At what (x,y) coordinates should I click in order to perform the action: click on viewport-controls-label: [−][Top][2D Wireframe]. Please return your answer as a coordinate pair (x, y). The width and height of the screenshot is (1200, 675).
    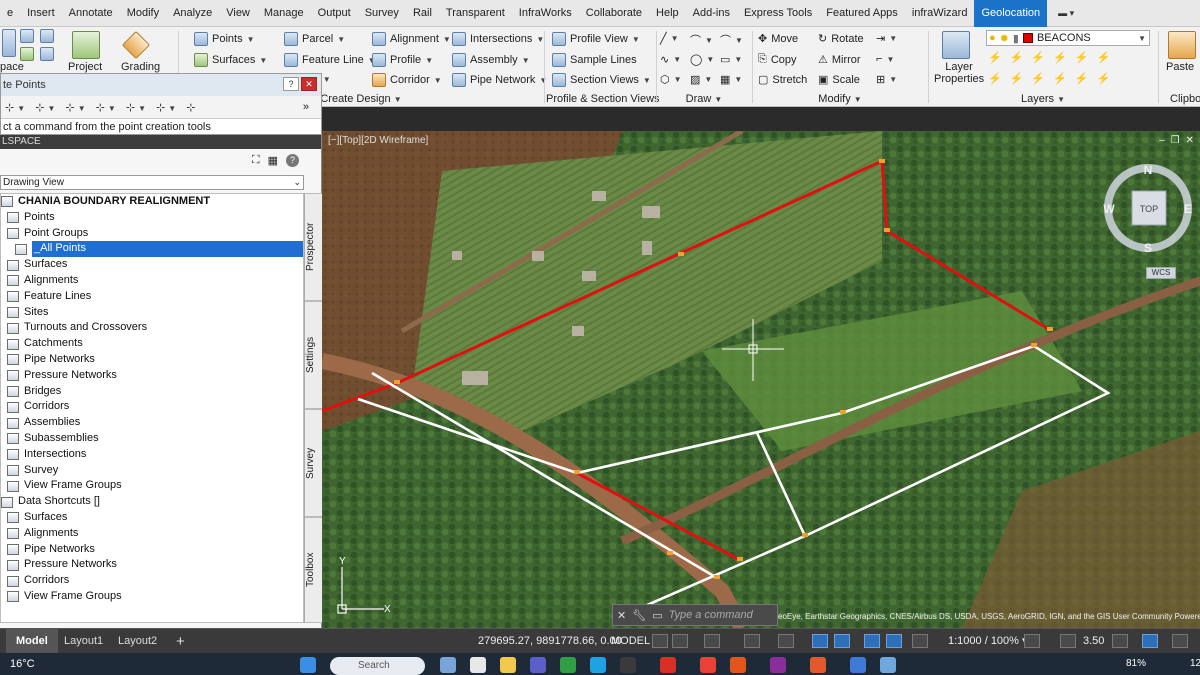
    Looking at the image, I should click on (378, 140).